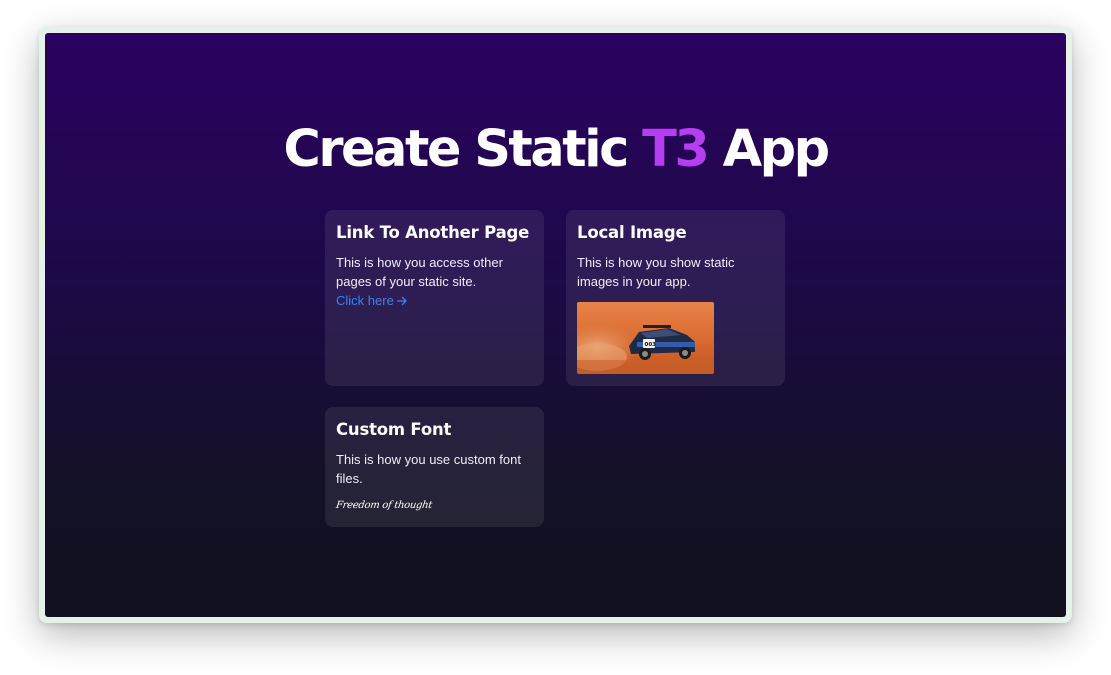 This screenshot has width=1111, height=675. I want to click on title-accent: T3, so click(676, 149).